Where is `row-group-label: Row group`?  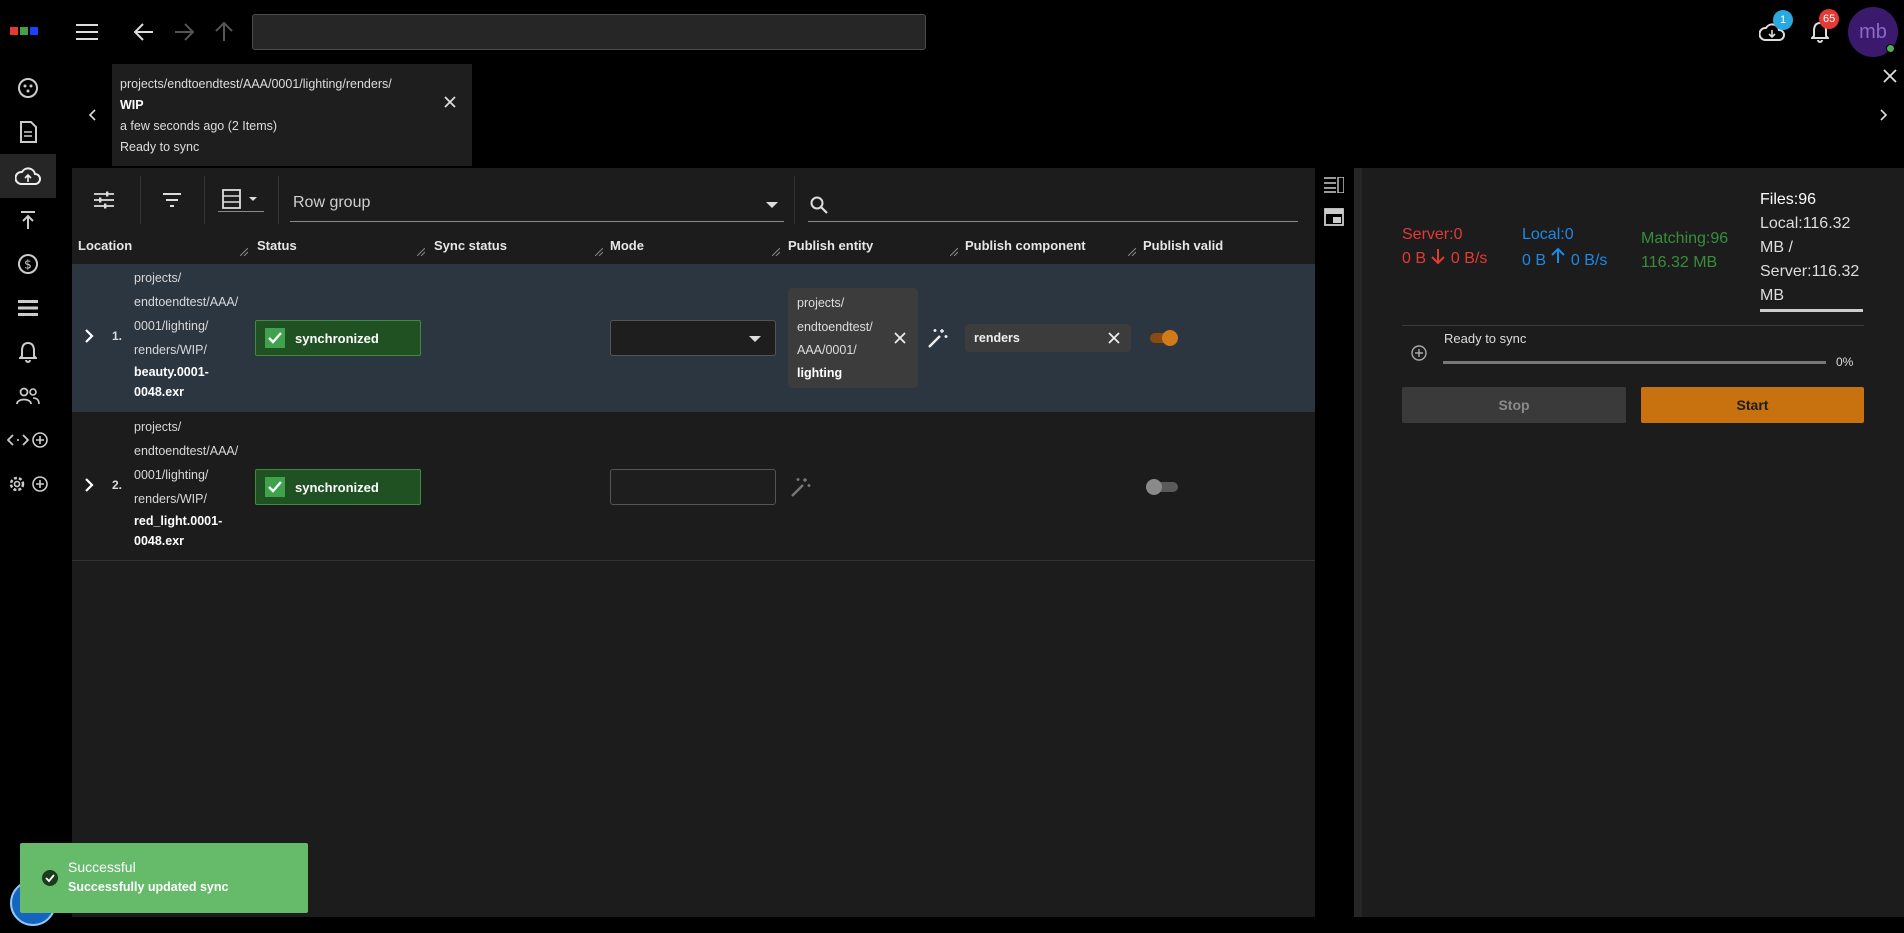
row-group-label: Row group is located at coordinates (332, 202).